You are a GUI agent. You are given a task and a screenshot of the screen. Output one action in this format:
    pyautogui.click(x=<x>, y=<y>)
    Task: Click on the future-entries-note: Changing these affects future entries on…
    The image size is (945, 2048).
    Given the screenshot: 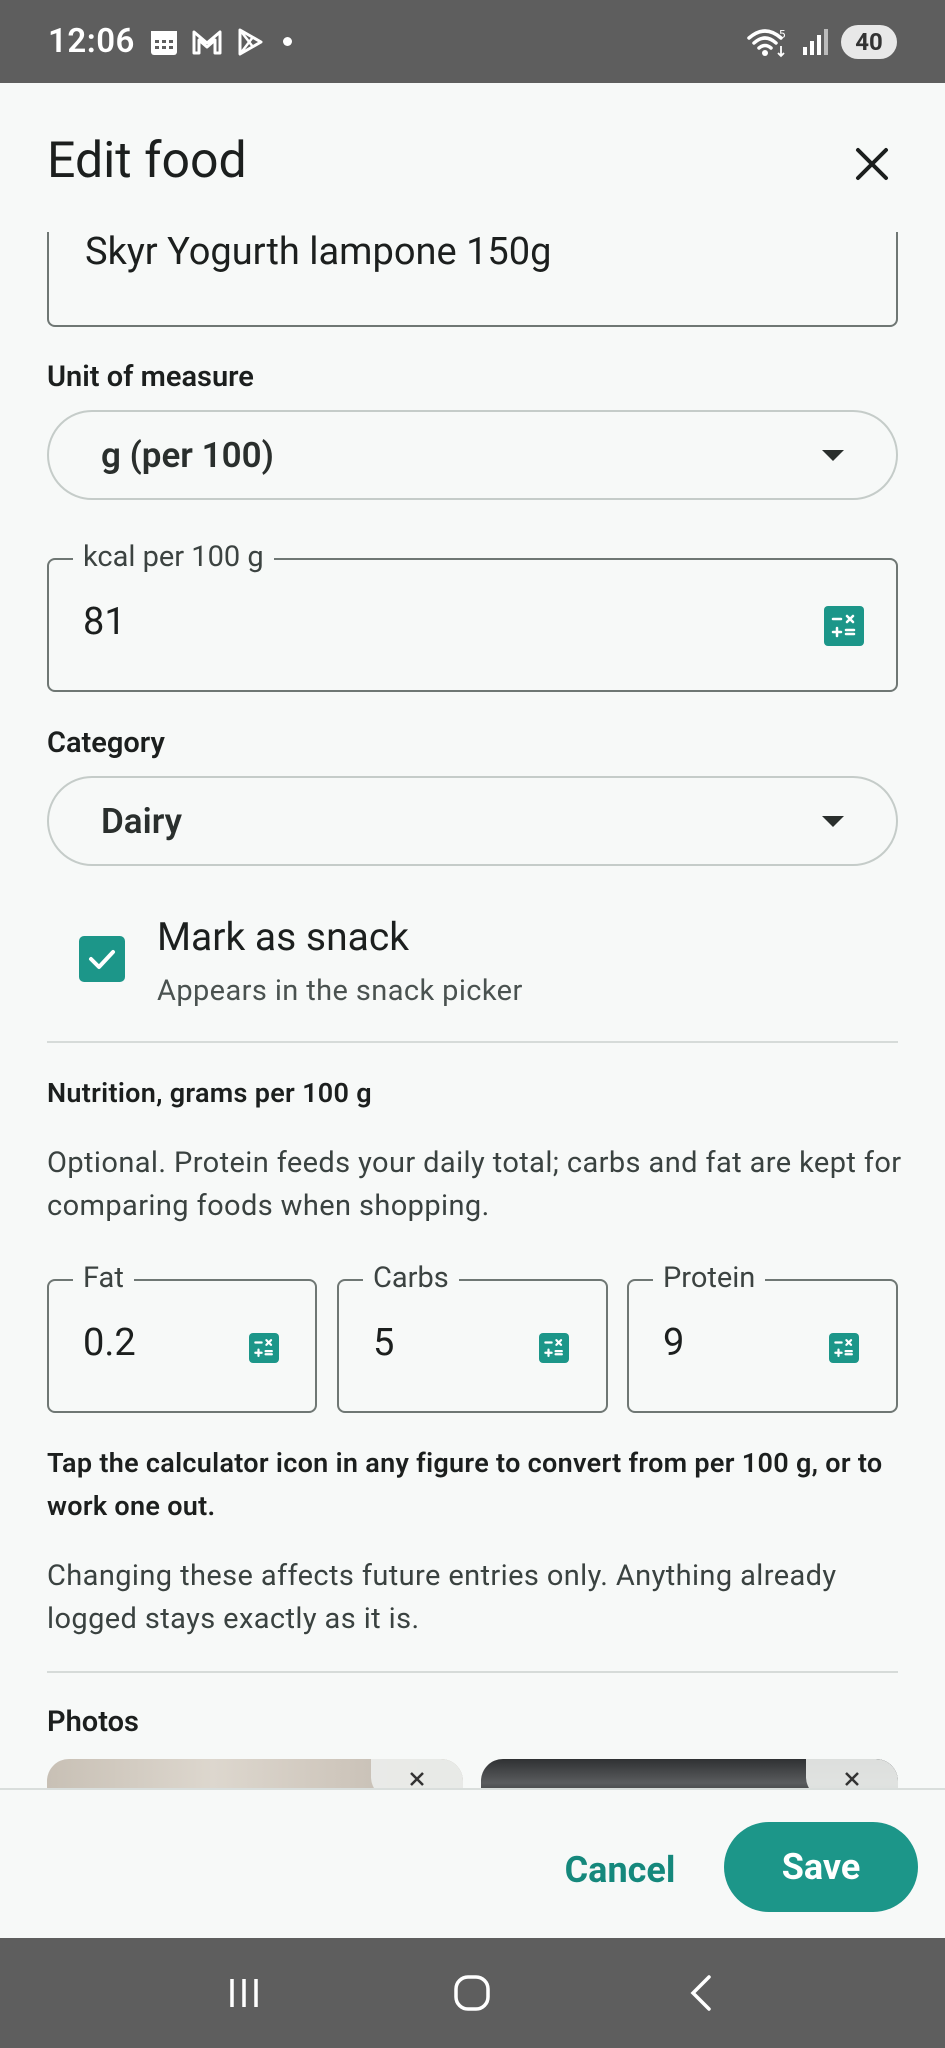 What is the action you would take?
    pyautogui.click(x=442, y=1597)
    